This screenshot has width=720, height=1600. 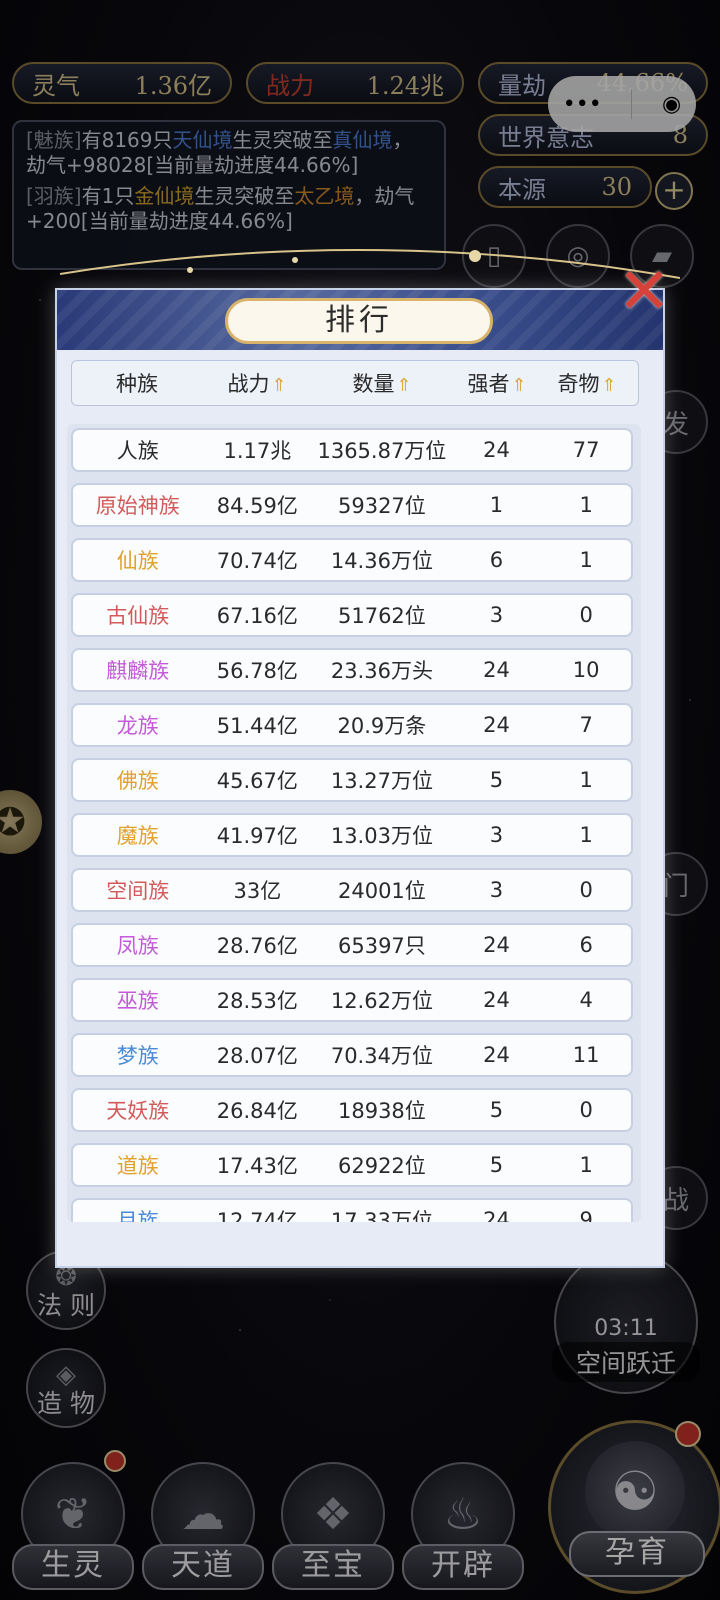 I want to click on count-cell: 59327位, so click(x=381, y=506).